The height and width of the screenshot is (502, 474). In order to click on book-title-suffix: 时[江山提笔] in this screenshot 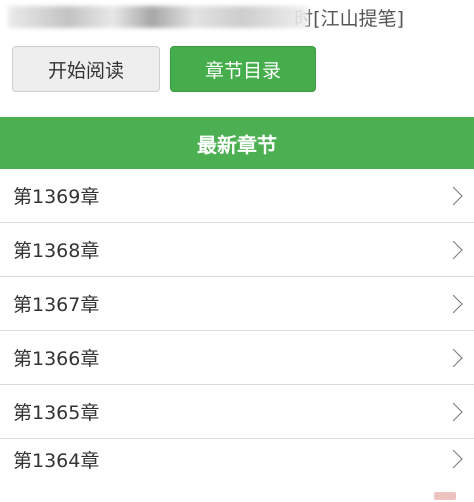, I will do `click(349, 18)`.